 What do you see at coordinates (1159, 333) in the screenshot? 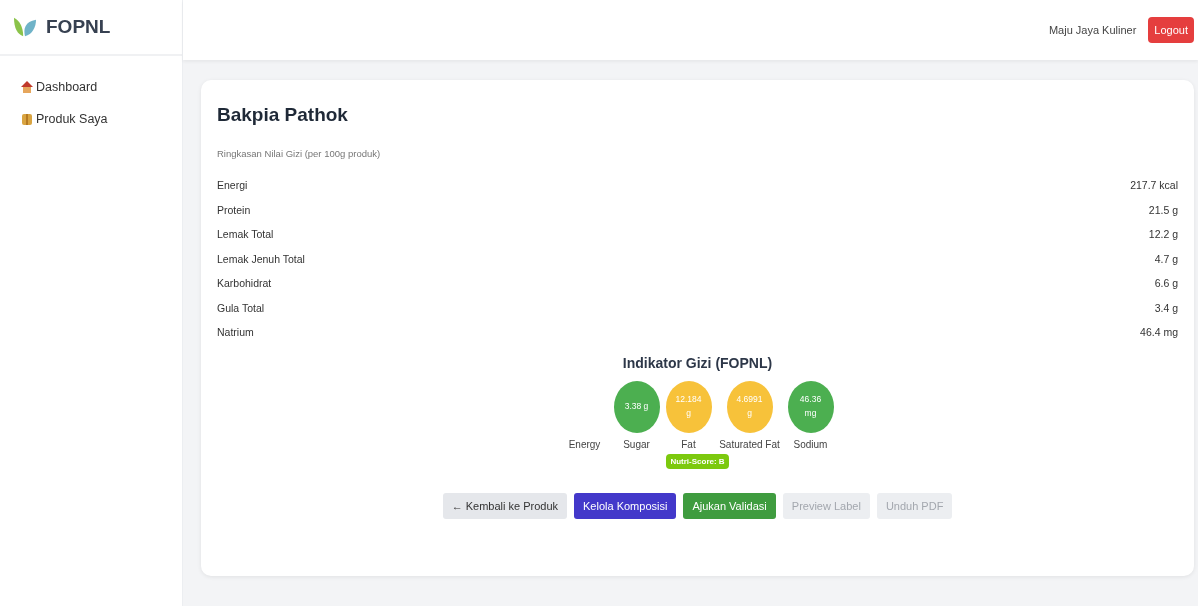
I see `nutrient-value: 46.4 mg` at bounding box center [1159, 333].